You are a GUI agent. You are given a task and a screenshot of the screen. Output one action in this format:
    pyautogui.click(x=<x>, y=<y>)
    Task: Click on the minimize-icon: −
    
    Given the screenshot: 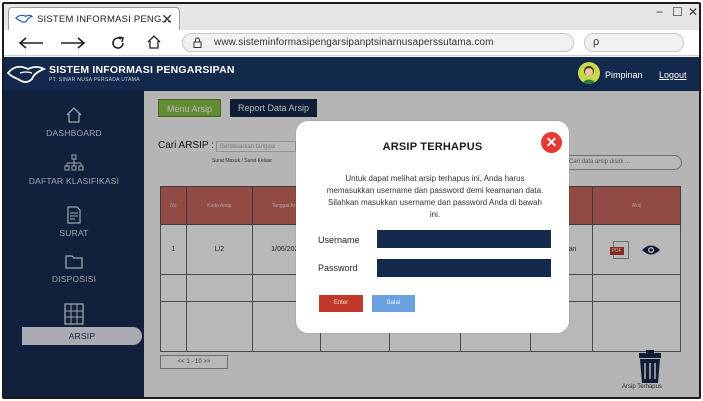 What is the action you would take?
    pyautogui.click(x=659, y=12)
    